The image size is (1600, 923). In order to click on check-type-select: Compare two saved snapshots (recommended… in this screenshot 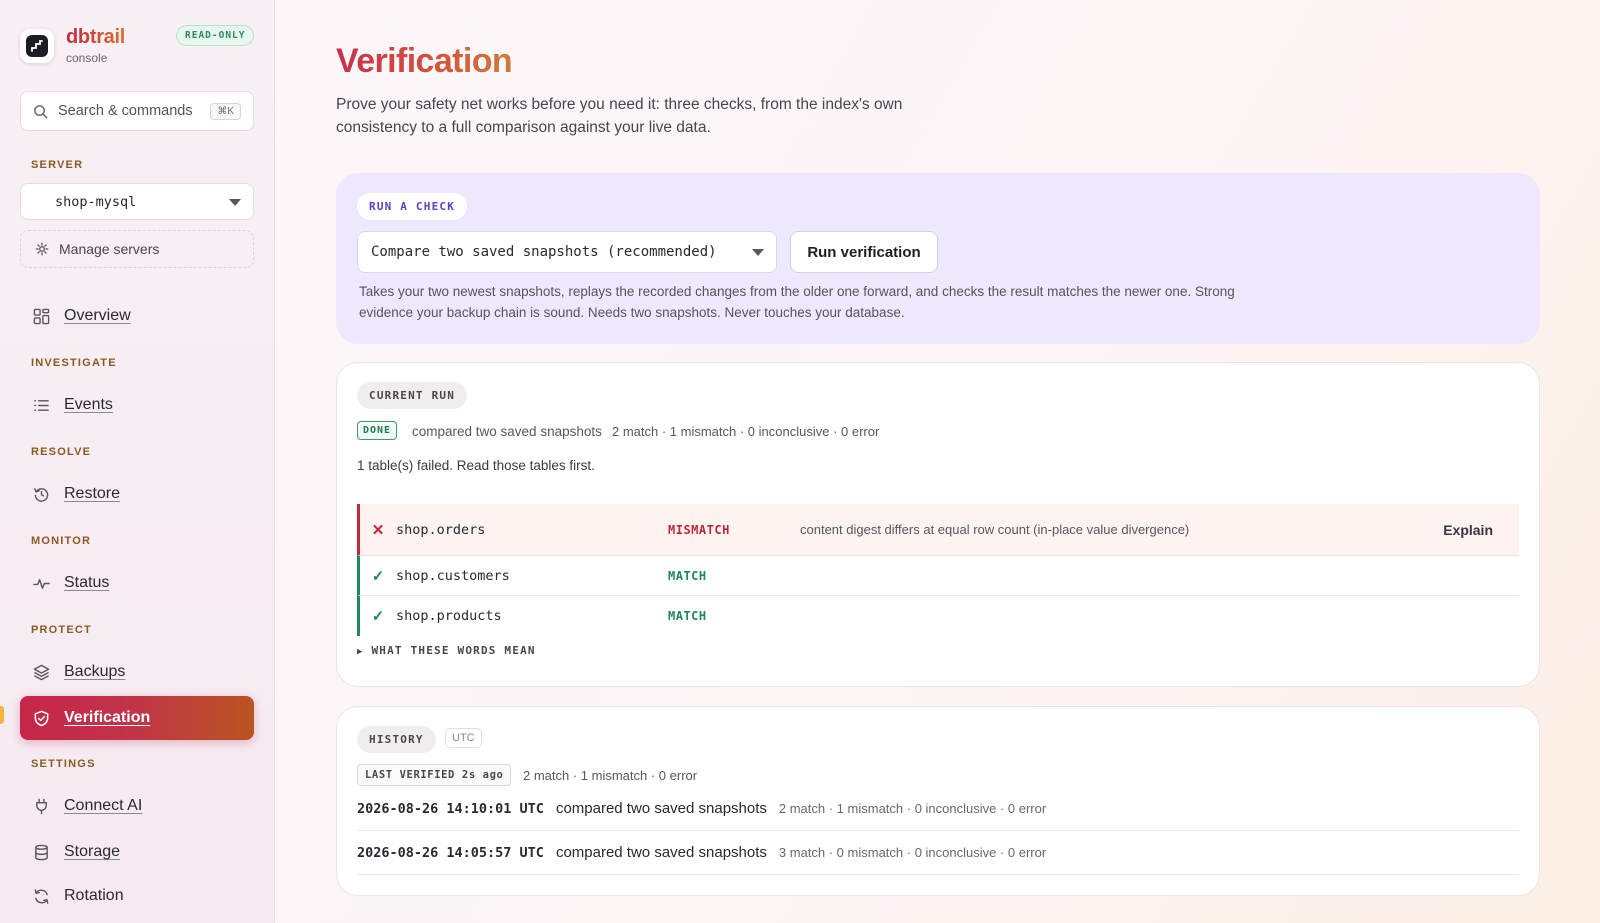, I will do `click(567, 252)`.